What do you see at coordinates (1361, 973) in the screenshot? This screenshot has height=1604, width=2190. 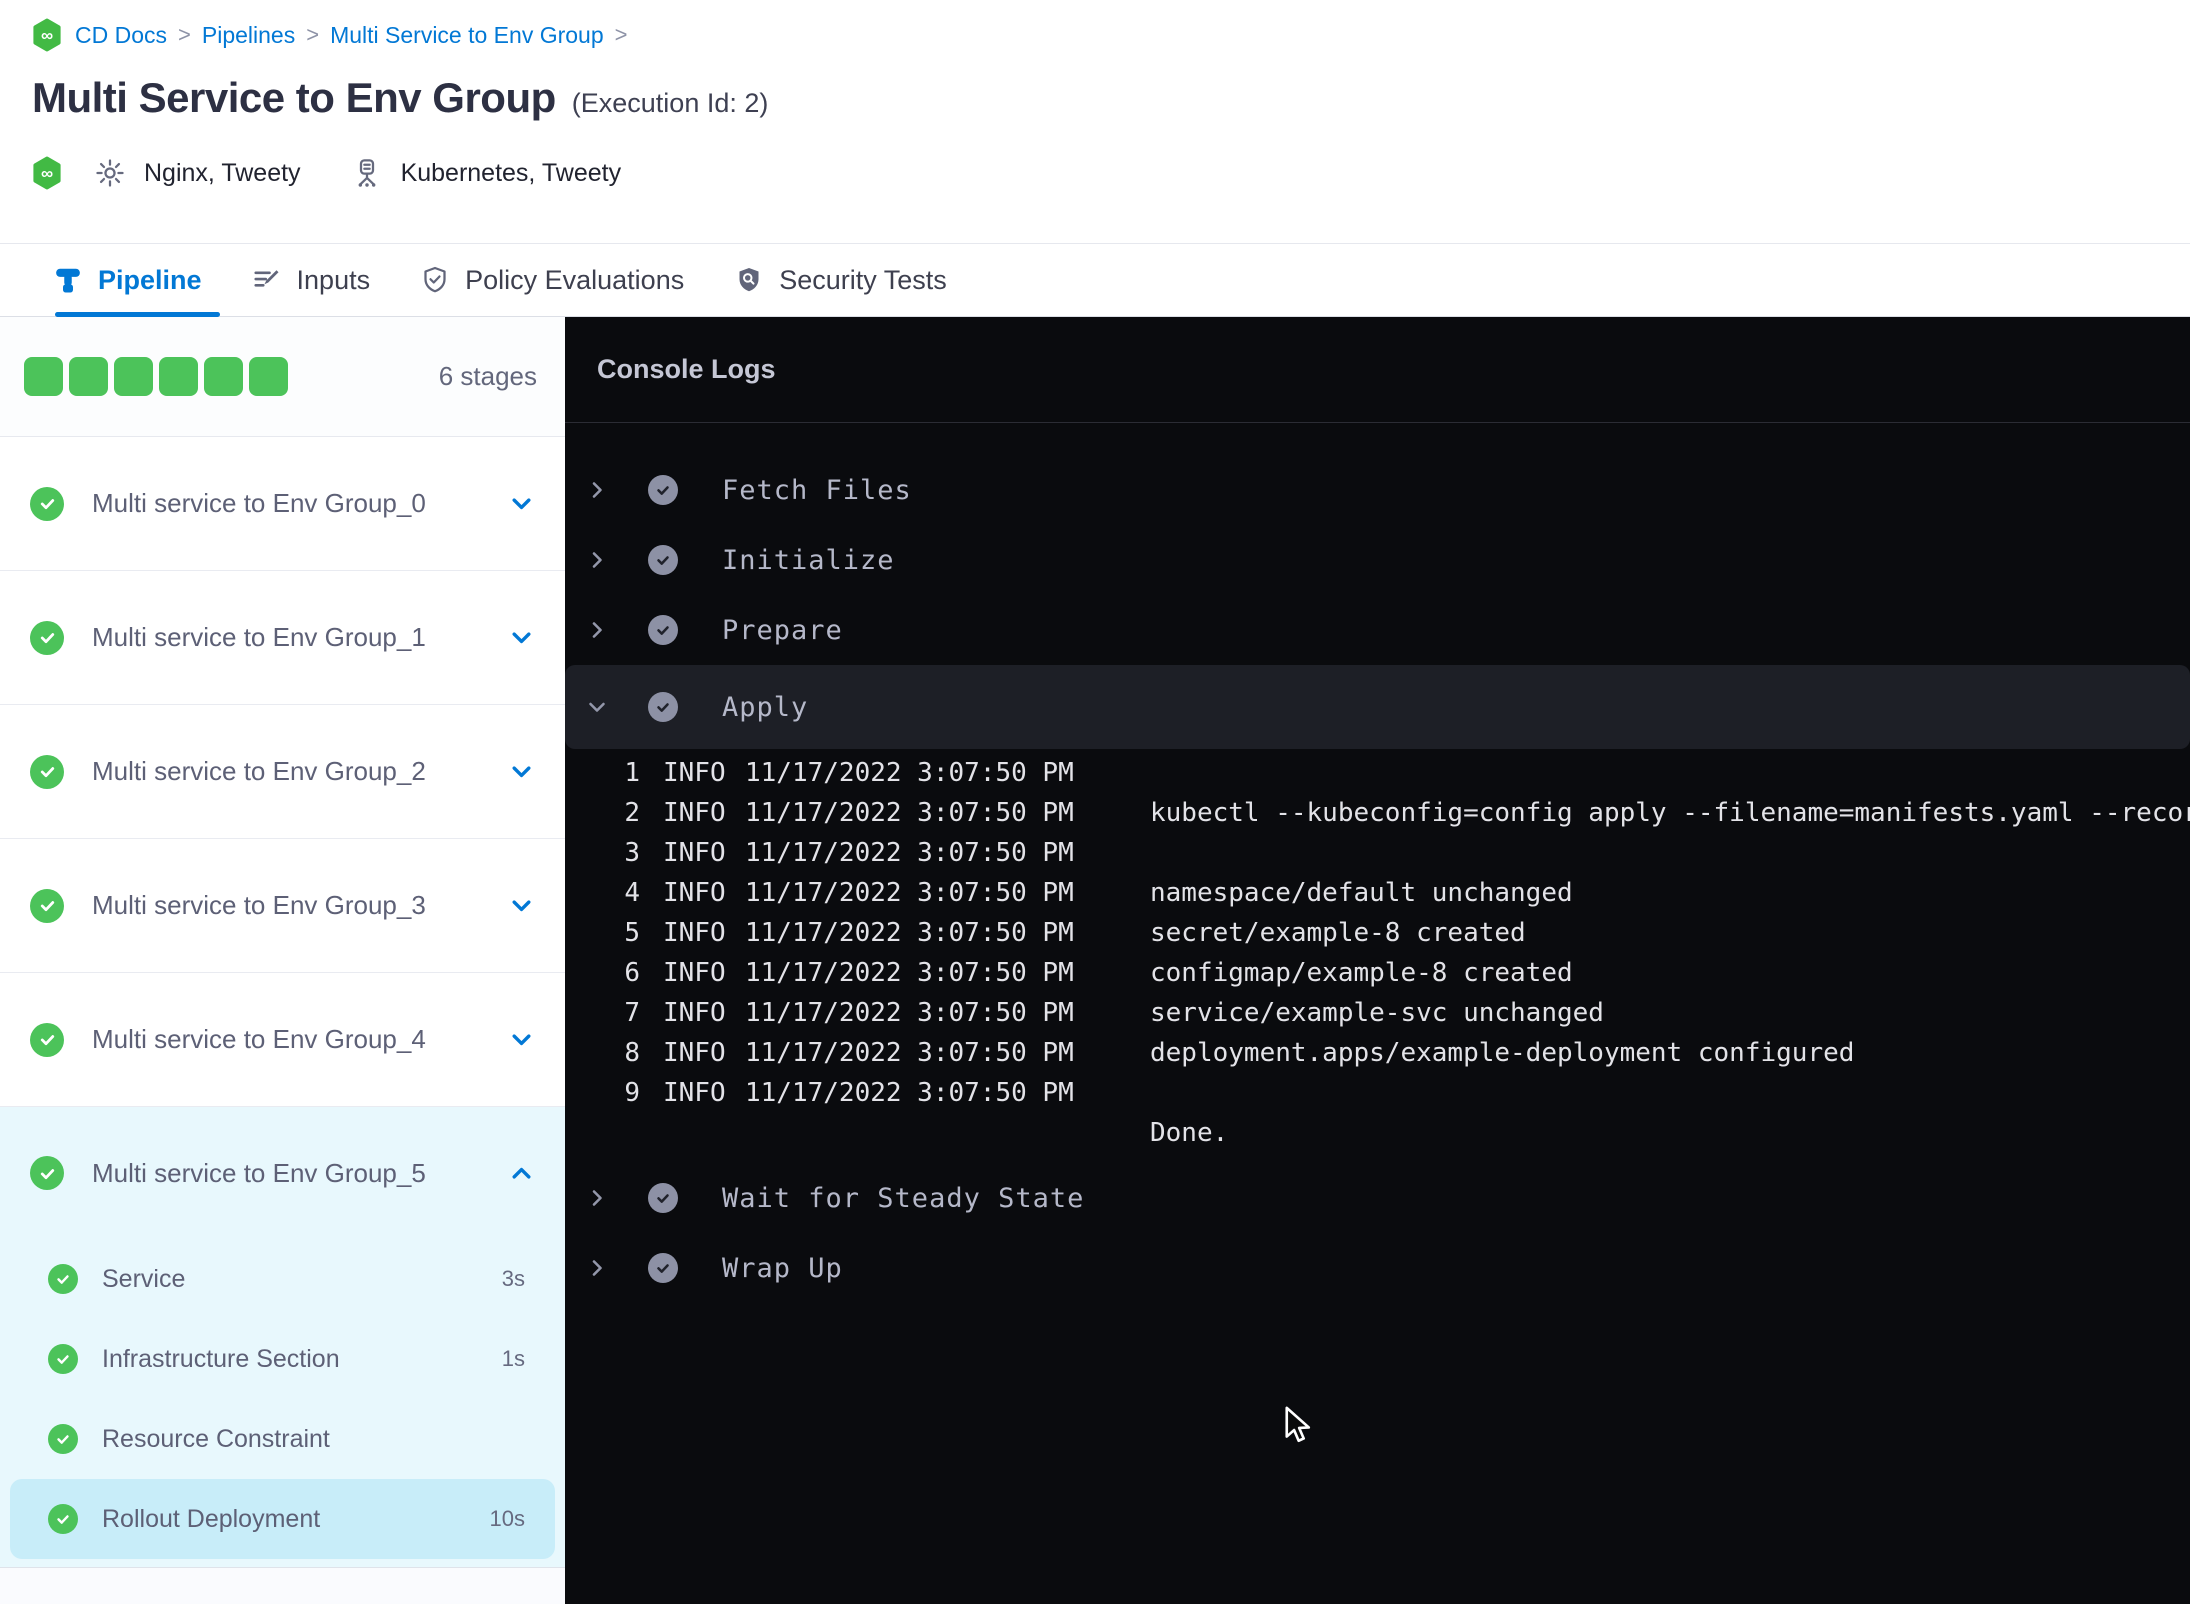 I see `log-message: configmap/example-8 created` at bounding box center [1361, 973].